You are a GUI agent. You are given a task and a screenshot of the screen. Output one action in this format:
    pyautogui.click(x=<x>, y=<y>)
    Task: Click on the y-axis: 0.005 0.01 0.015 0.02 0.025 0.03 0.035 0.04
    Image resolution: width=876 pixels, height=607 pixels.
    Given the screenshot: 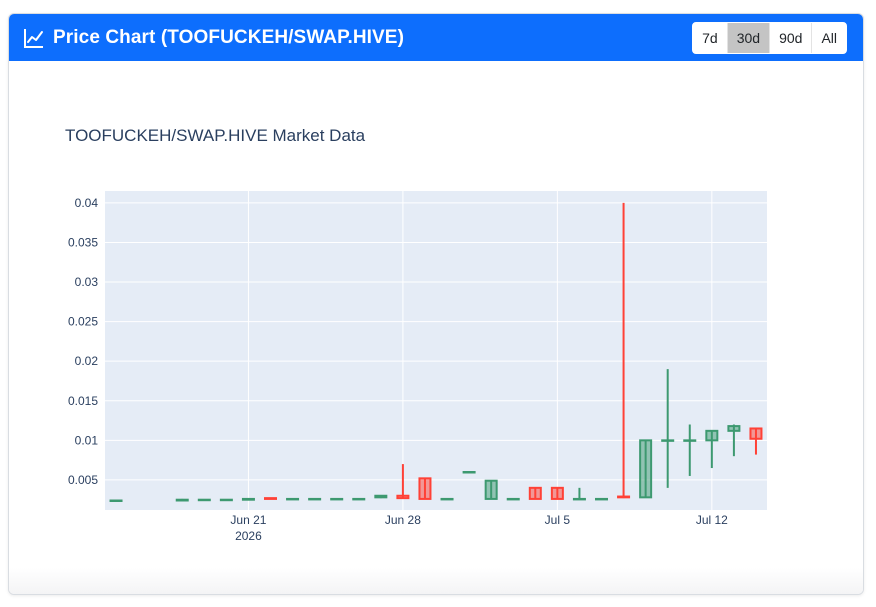 What is the action you would take?
    pyautogui.click(x=83, y=341)
    